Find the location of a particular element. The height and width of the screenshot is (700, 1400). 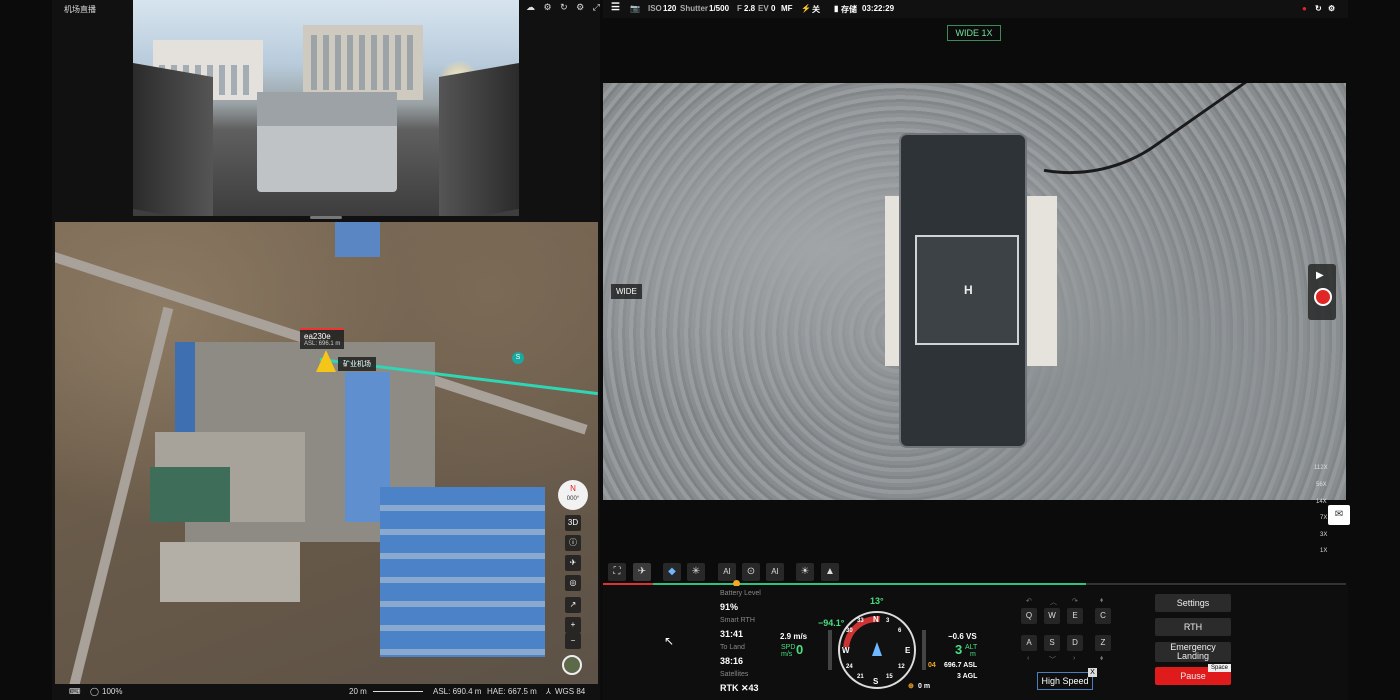

agl-value: 3 AGL is located at coordinates (967, 676).